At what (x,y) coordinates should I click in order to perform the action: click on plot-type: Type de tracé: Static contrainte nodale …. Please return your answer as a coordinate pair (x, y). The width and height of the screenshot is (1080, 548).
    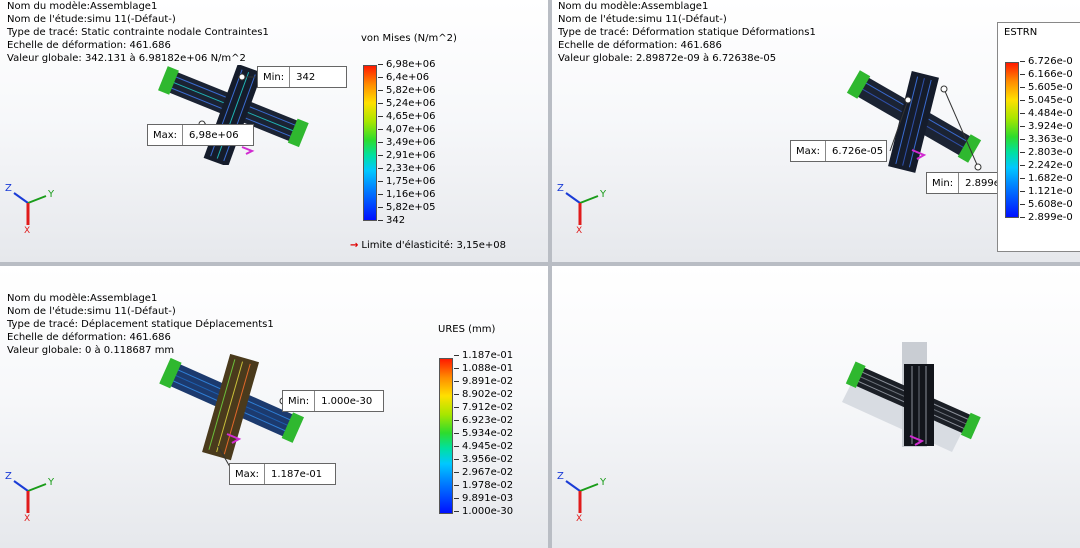
    Looking at the image, I should click on (138, 32).